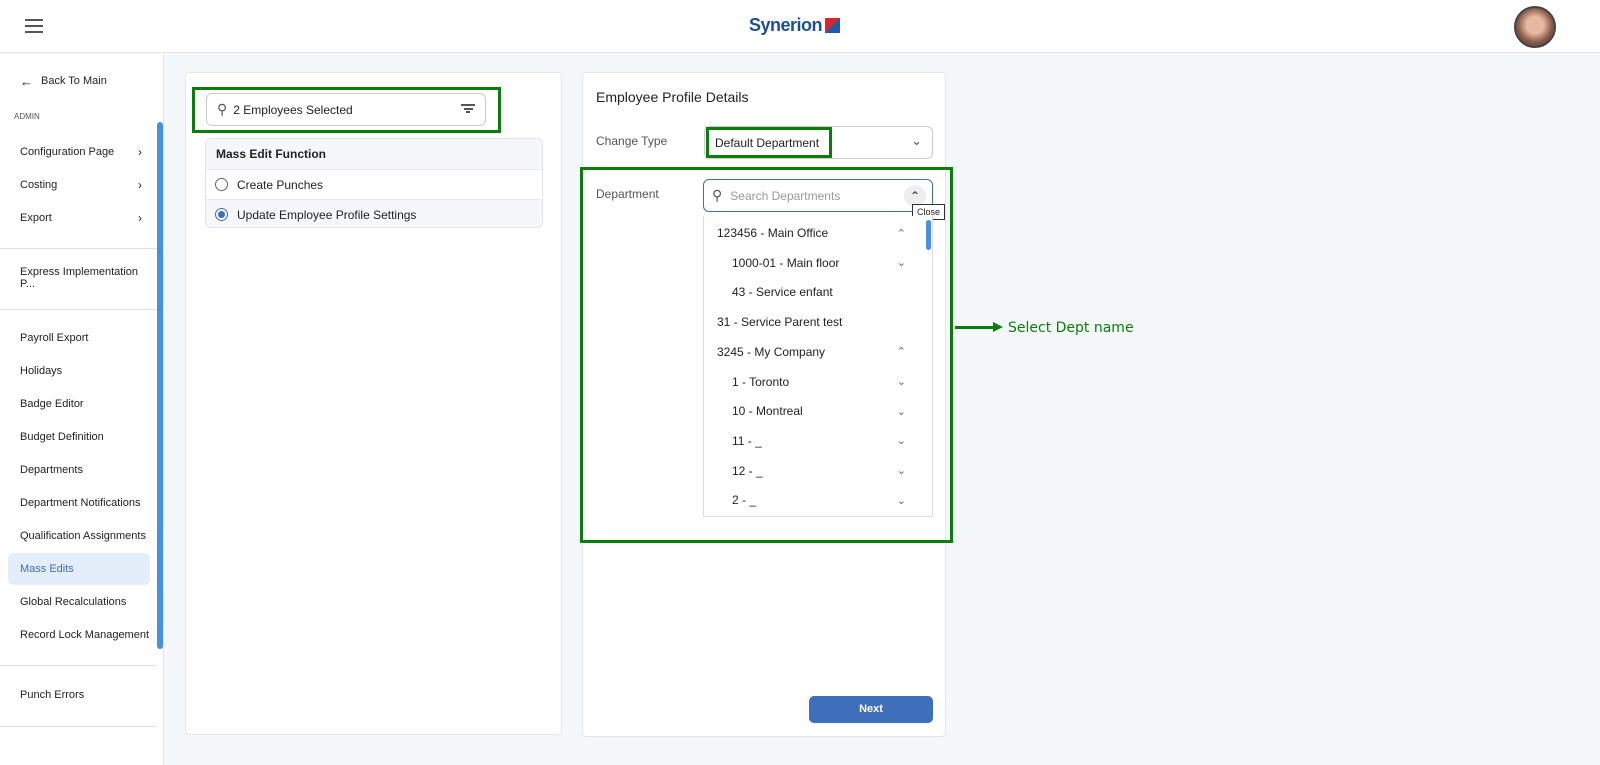 The height and width of the screenshot is (765, 1600). I want to click on back-to-main-link: ← Back To Main, so click(79, 81).